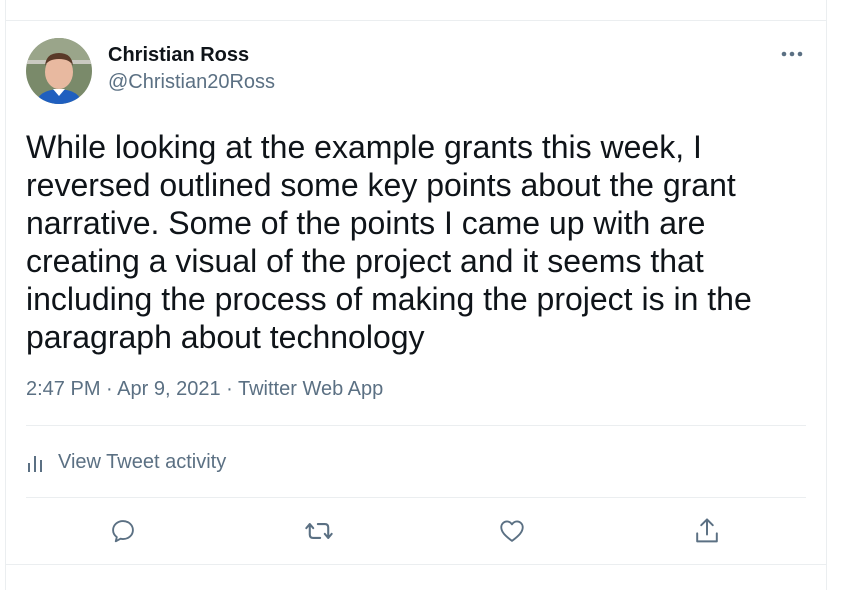 The image size is (847, 590). I want to click on activity-label: View Tweet activity, so click(142, 461).